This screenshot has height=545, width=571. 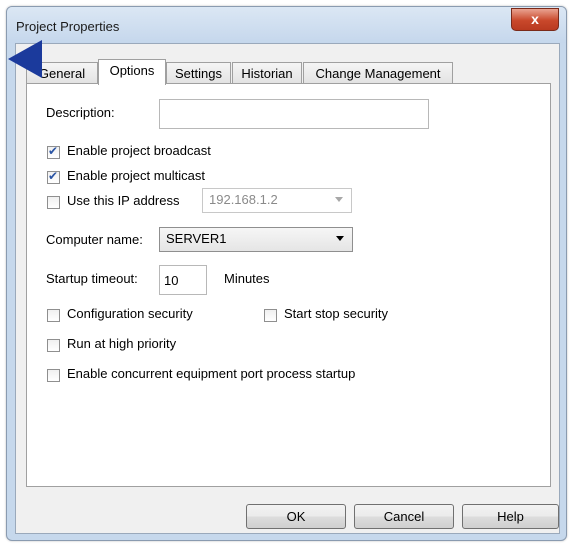 What do you see at coordinates (267, 73) in the screenshot?
I see `tab-historian: Historian` at bounding box center [267, 73].